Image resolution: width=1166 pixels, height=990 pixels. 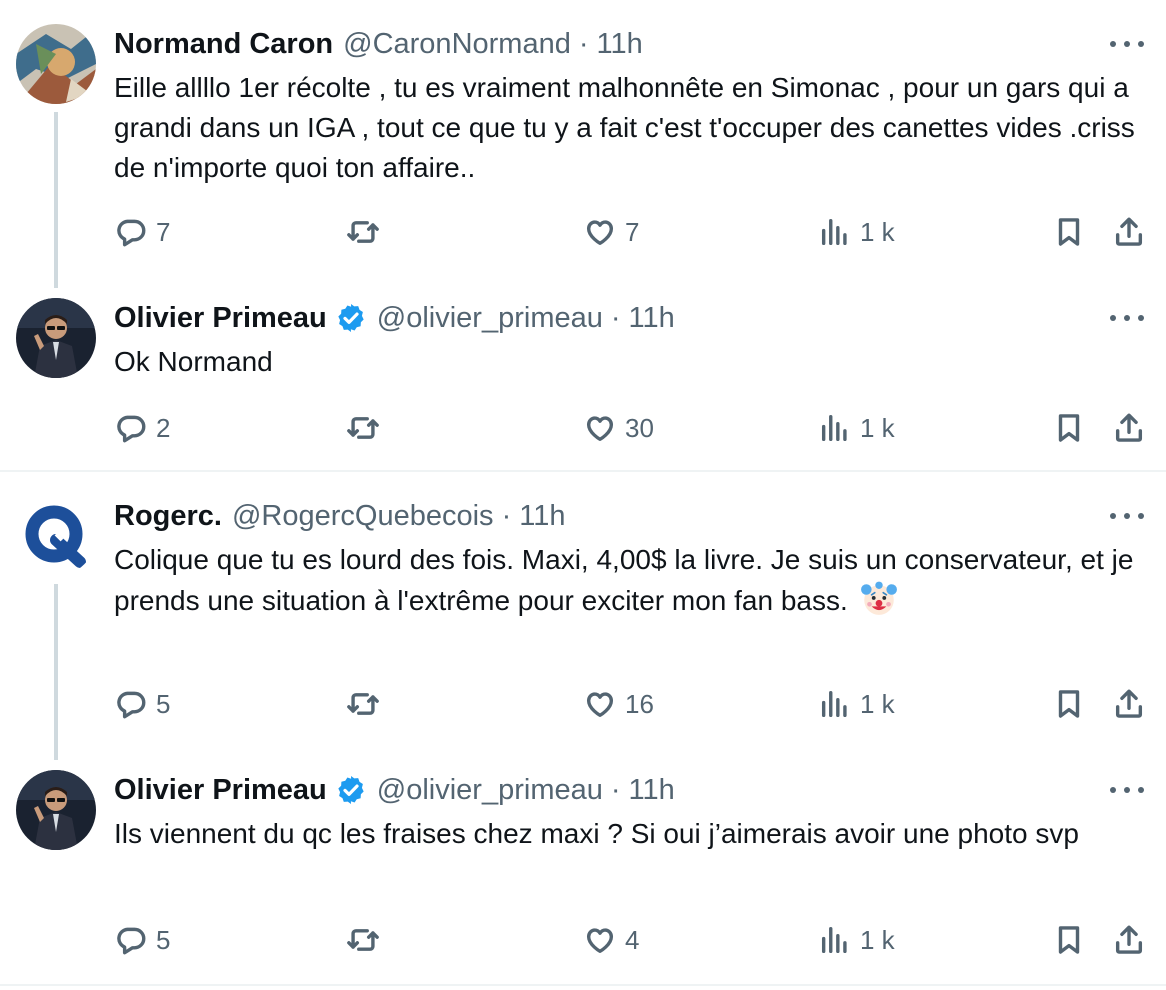 What do you see at coordinates (457, 44) in the screenshot?
I see `author-handle: @CaronNormand` at bounding box center [457, 44].